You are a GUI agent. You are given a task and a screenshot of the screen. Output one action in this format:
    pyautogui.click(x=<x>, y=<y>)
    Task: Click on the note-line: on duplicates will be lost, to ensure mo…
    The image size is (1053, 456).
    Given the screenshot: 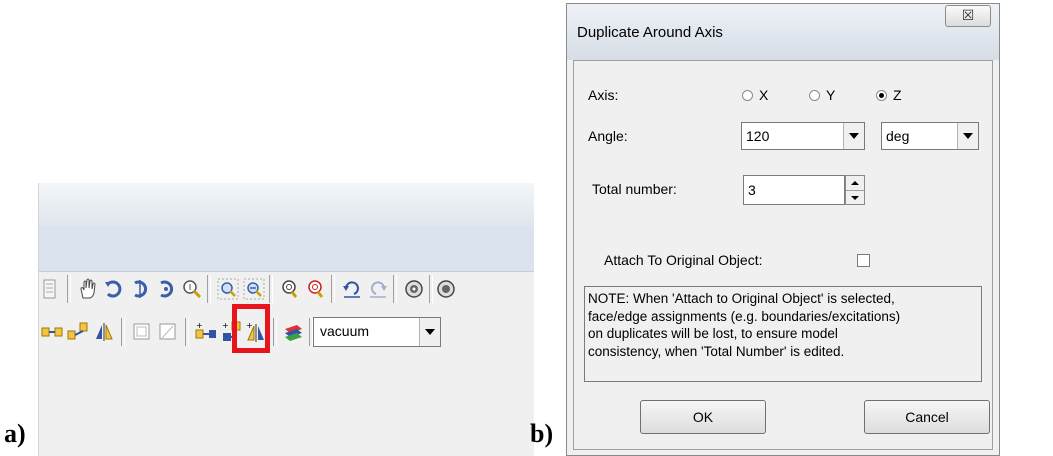 What is the action you would take?
    pyautogui.click(x=713, y=333)
    